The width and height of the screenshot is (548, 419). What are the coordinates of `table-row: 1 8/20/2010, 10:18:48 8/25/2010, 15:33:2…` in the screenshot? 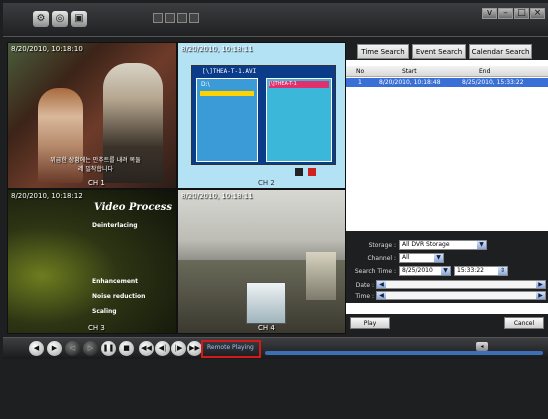 It's located at (447, 82).